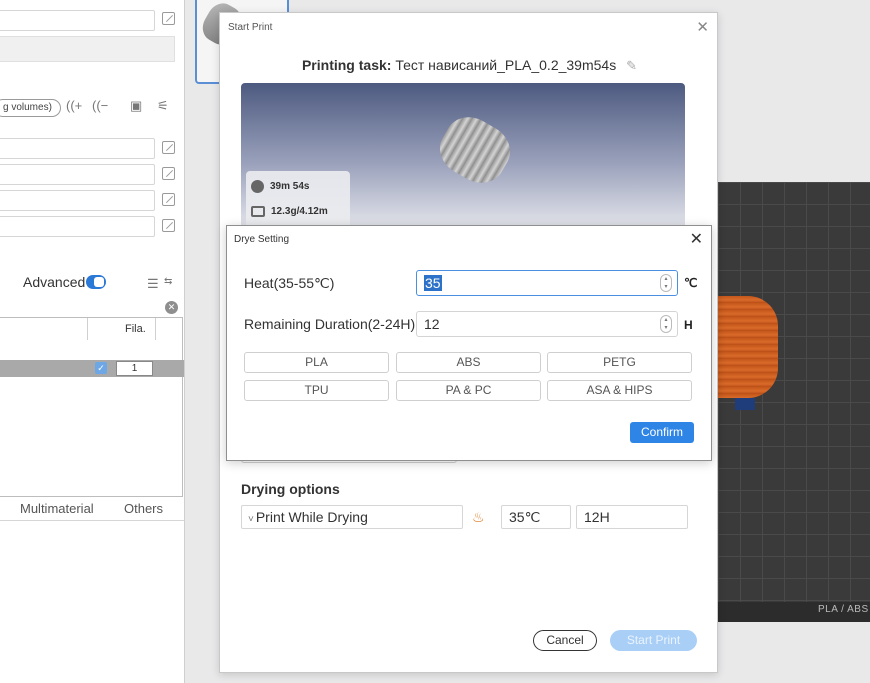 The width and height of the screenshot is (870, 683). What do you see at coordinates (688, 325) in the screenshot?
I see `duration-unit: H` at bounding box center [688, 325].